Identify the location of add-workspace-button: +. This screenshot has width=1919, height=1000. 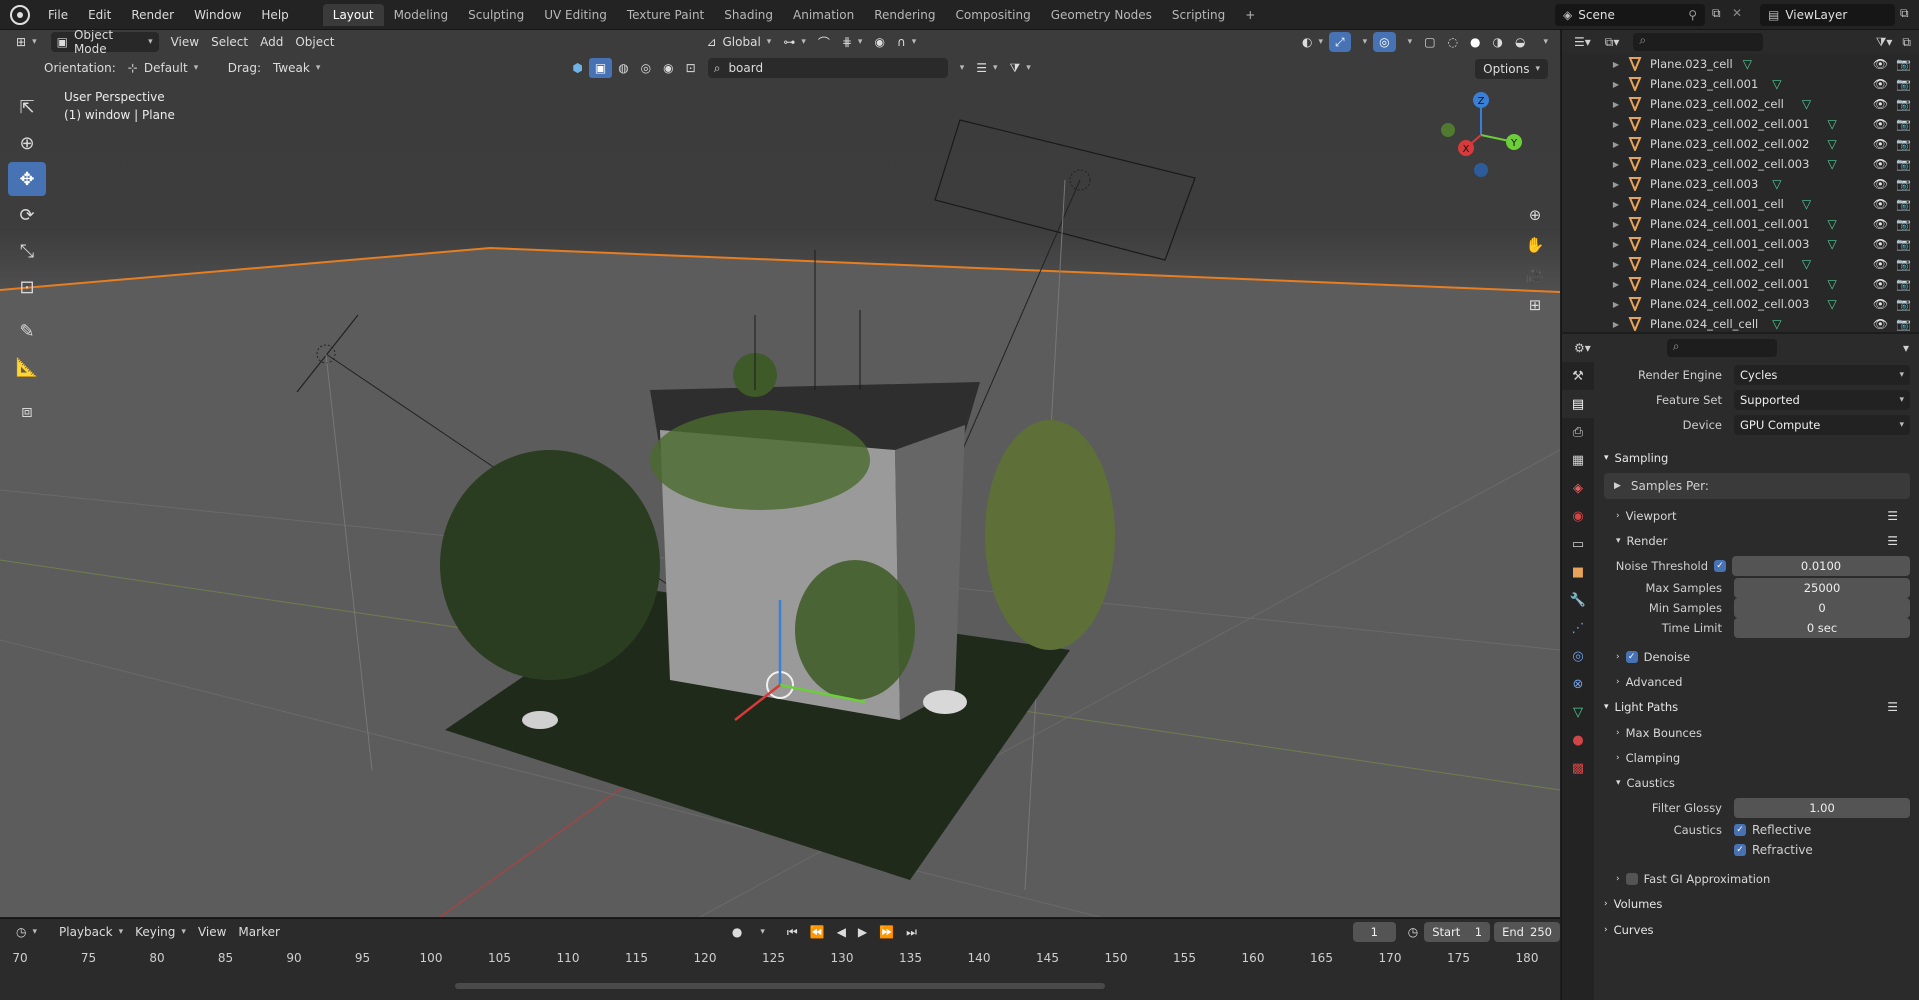
(1250, 15).